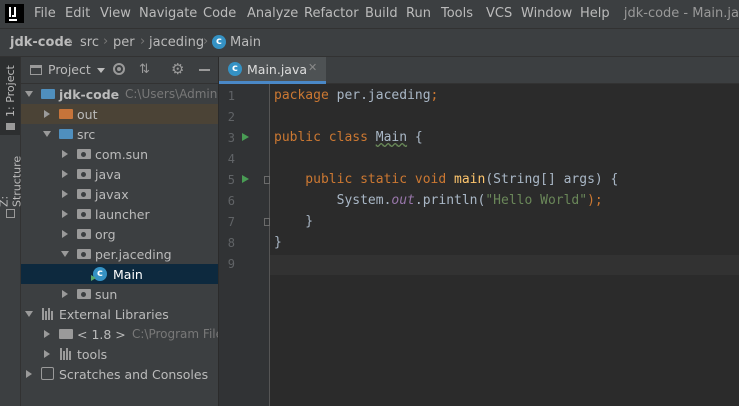 The height and width of the screenshot is (406, 739). I want to click on menu-item-refactor: Refactor, so click(331, 13).